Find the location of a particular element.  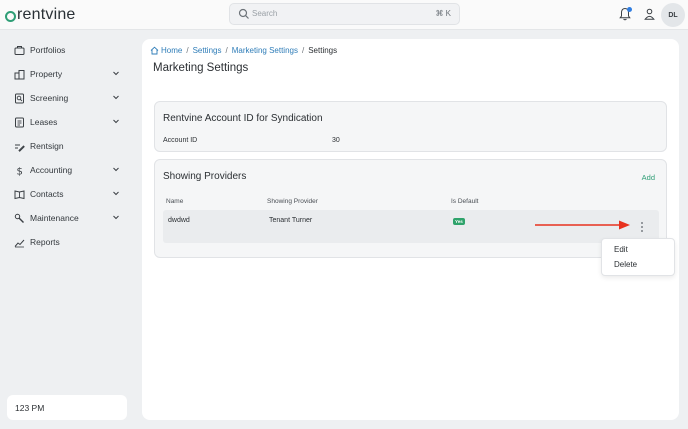

account-id-label: Account ID is located at coordinates (180, 140).